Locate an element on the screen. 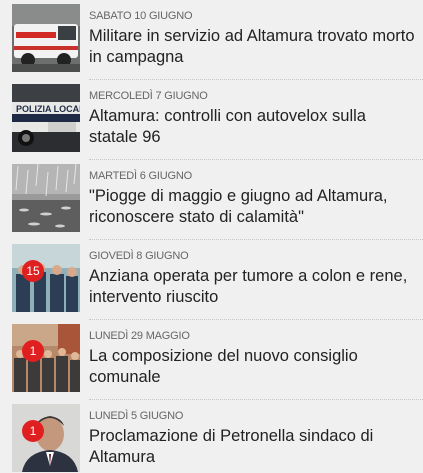 The height and width of the screenshot is (473, 423). portrait-image is located at coordinates (46, 438).